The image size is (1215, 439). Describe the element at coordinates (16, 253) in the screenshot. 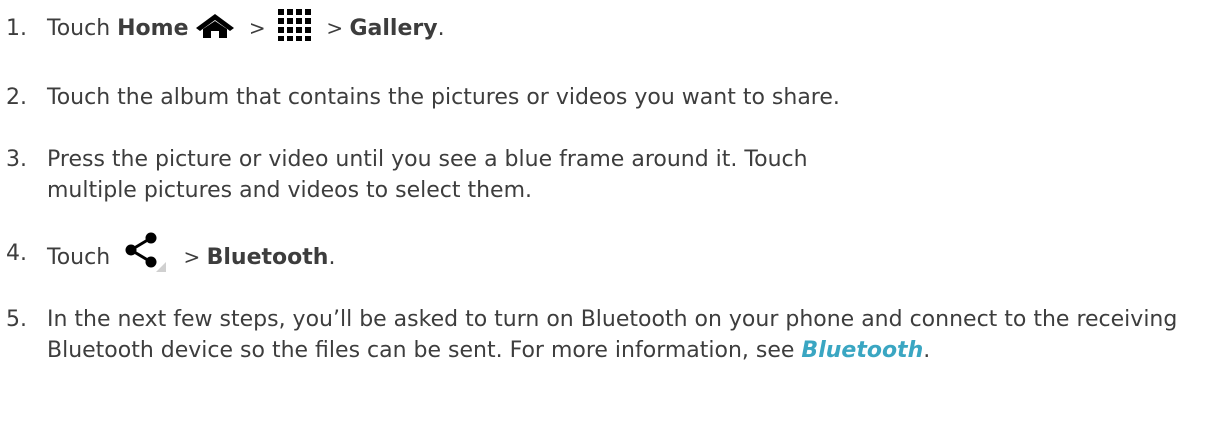

I see `step-number: 4.` at that location.